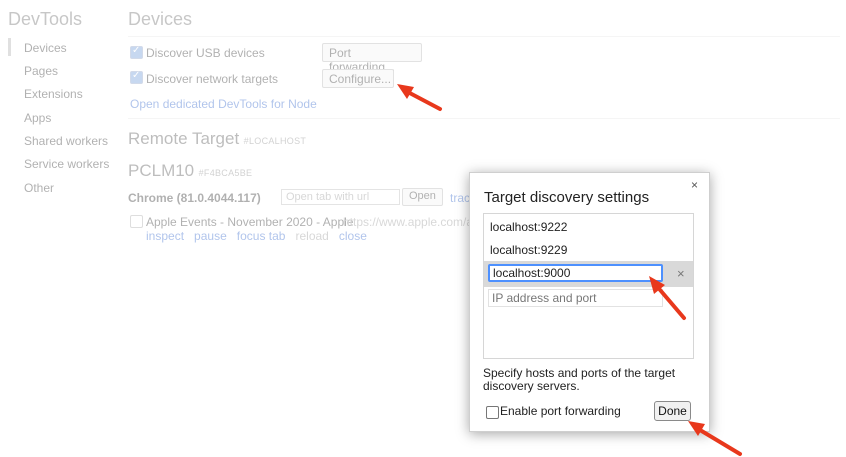 This screenshot has width=846, height=457. I want to click on annotation-arrow-host-input, so click(667, 298).